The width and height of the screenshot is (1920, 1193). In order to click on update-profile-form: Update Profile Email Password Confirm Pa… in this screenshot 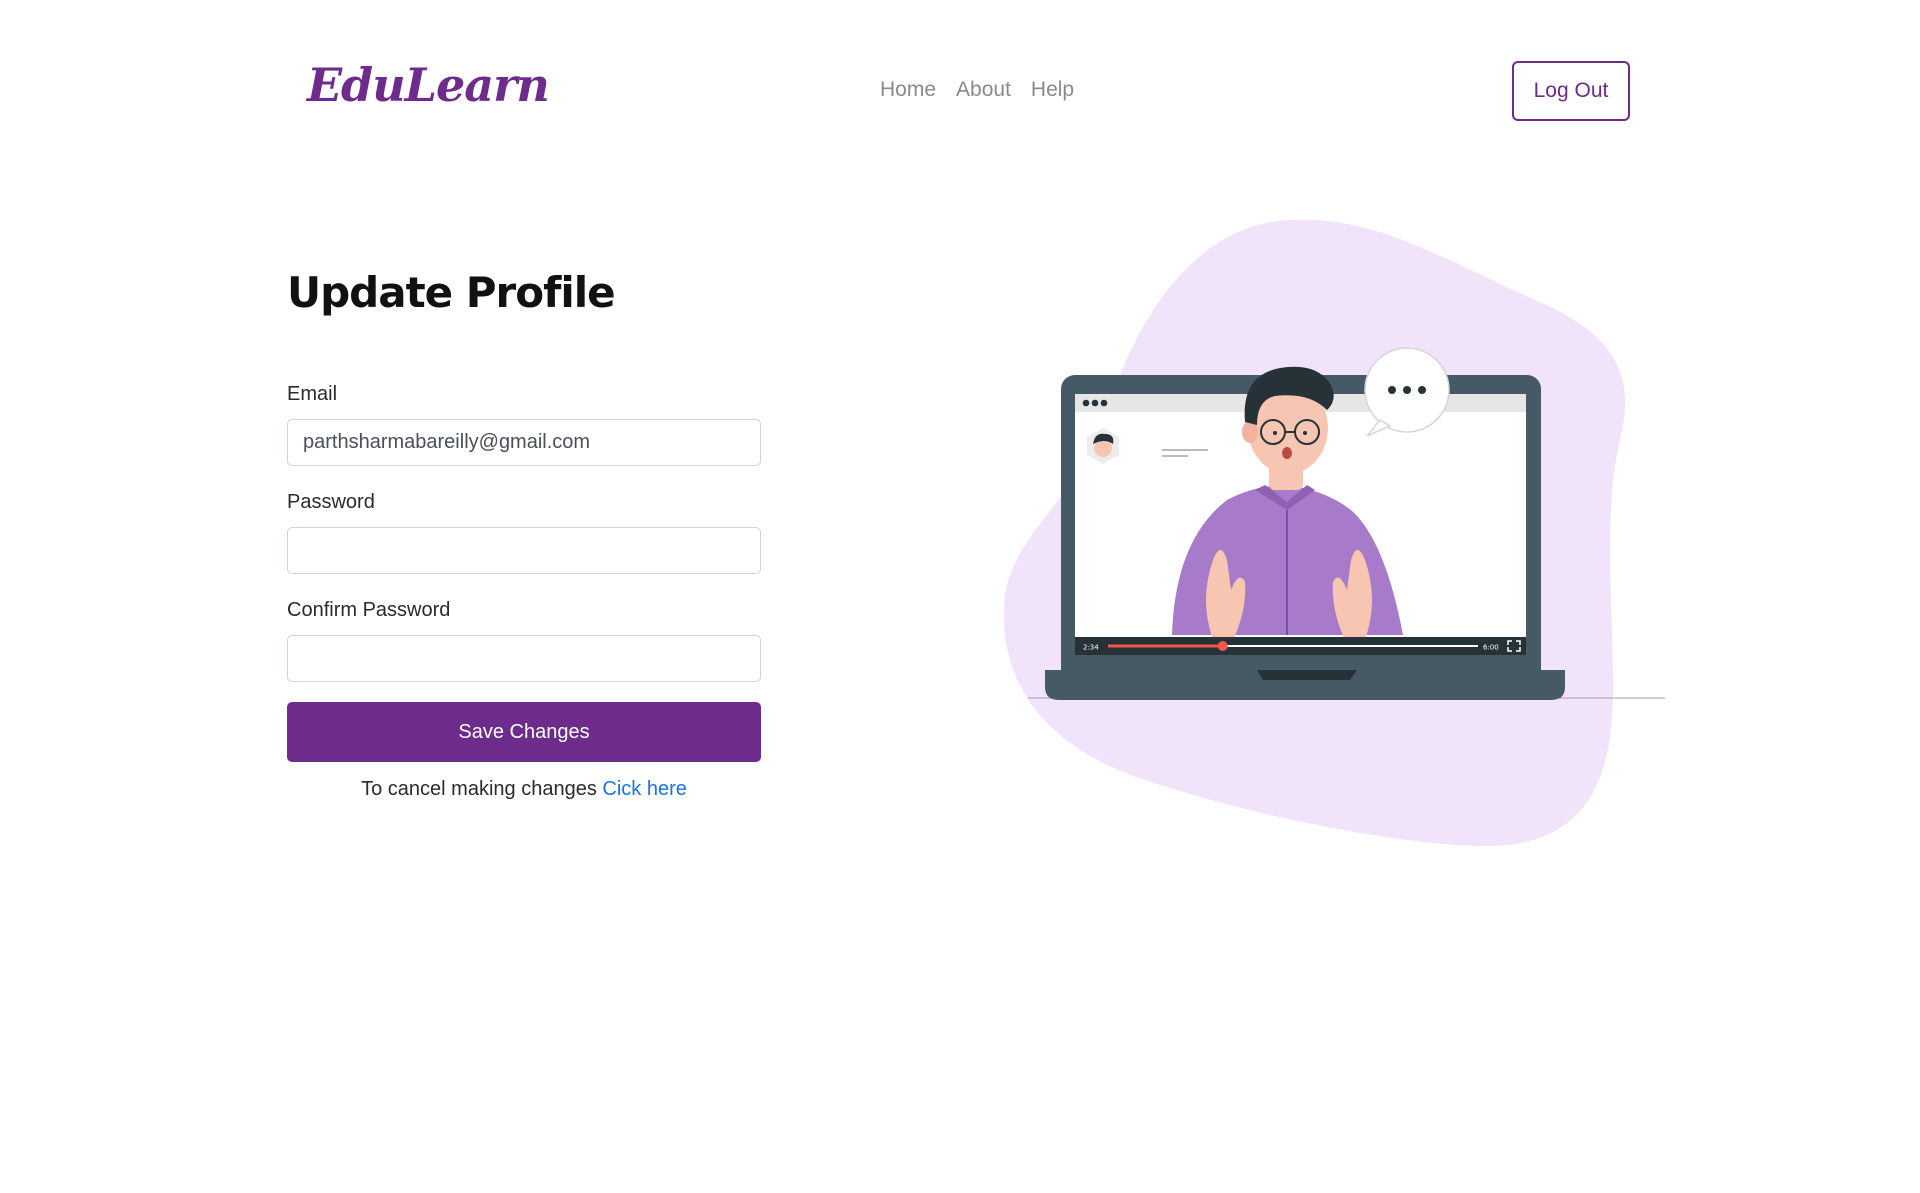, I will do `click(524, 534)`.